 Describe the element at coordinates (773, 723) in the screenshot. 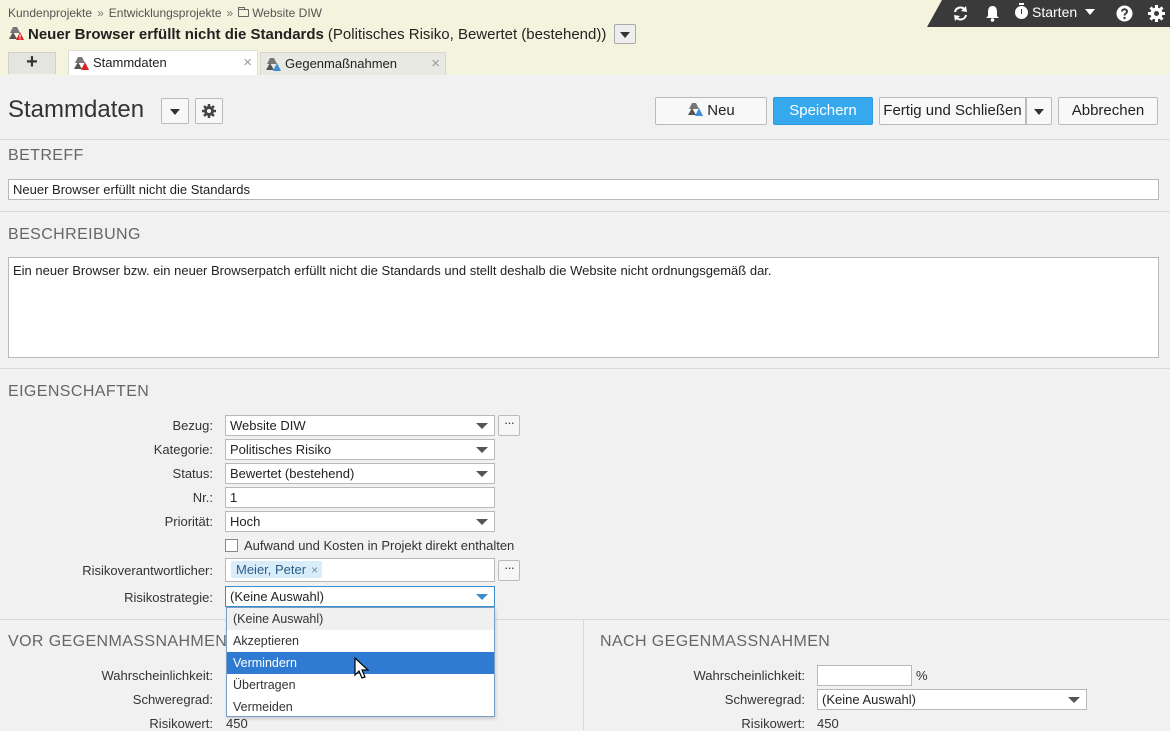

I see `nach-risikowert-label: Risikowert:` at that location.